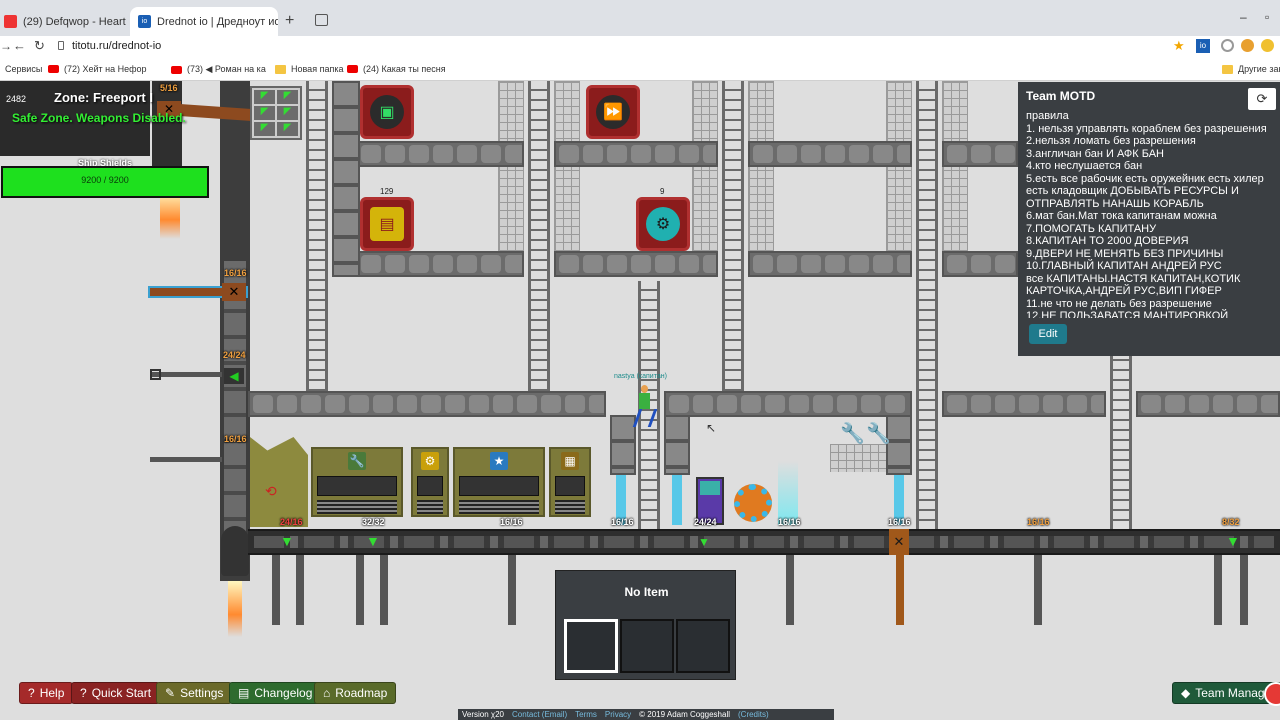 Image resolution: width=1280 pixels, height=720 pixels. What do you see at coordinates (169, 88) in the screenshot?
I see `turret-count: 5/16` at bounding box center [169, 88].